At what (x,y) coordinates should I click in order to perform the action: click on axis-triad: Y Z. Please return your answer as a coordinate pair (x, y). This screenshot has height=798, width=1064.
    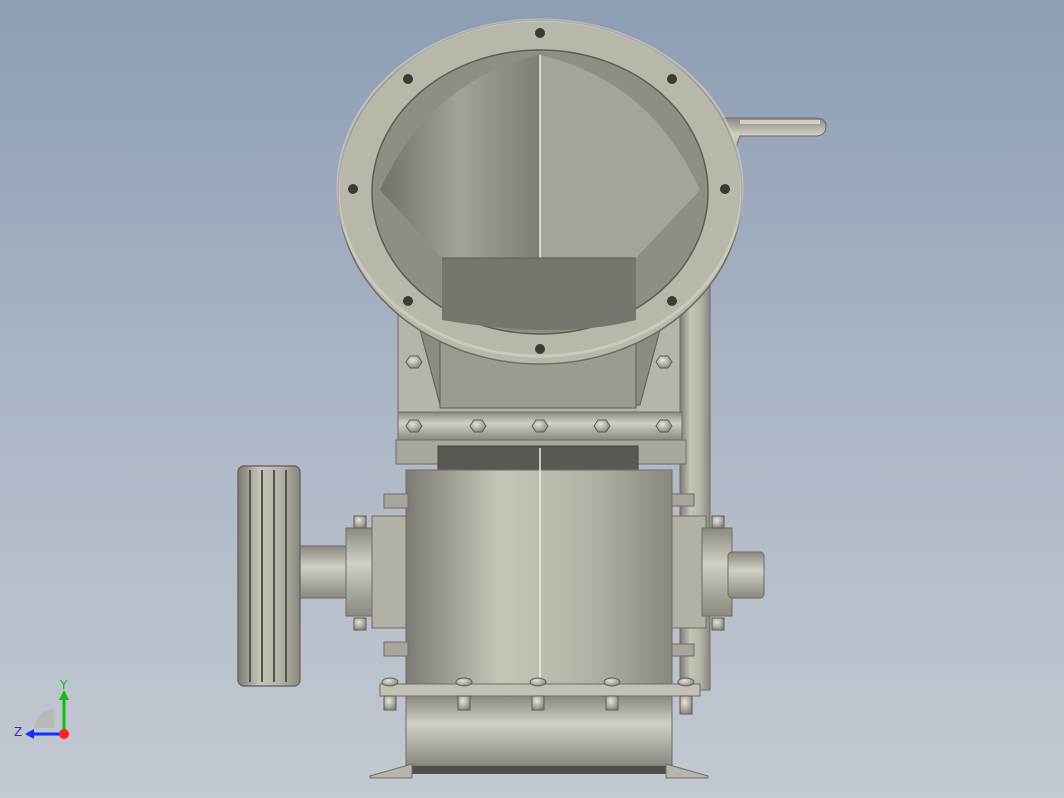
    Looking at the image, I should click on (41, 708).